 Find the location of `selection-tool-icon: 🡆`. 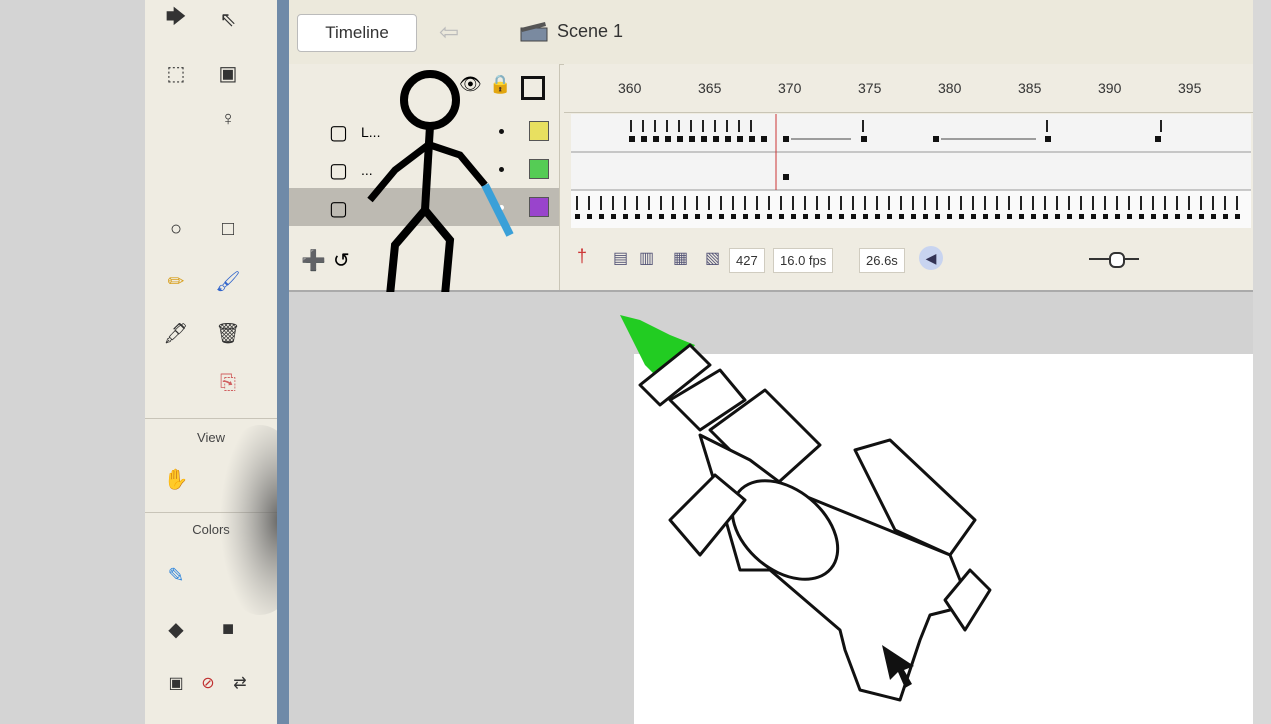

selection-tool-icon: 🡆 is located at coordinates (176, 19).